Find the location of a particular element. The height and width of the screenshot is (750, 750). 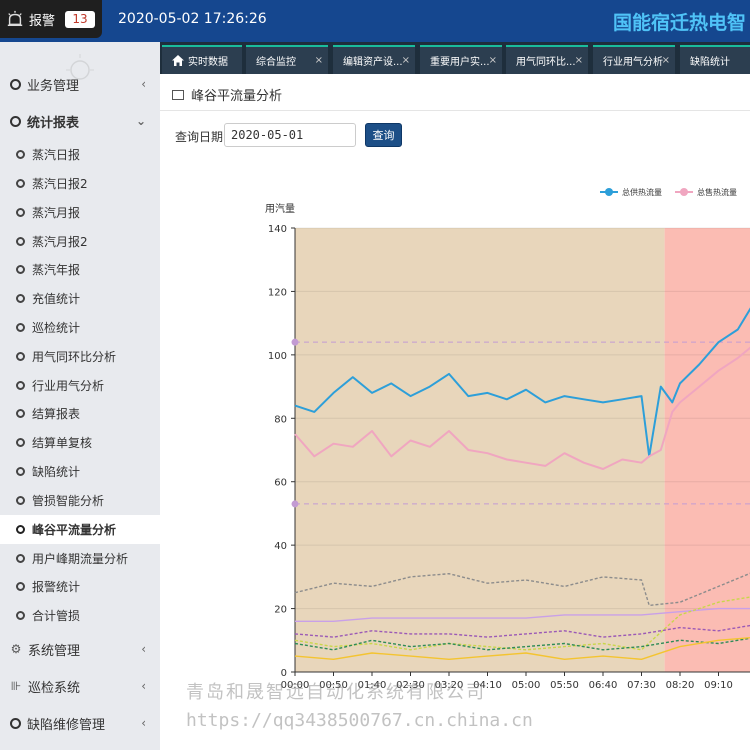

query-button: 查询 is located at coordinates (383, 135).